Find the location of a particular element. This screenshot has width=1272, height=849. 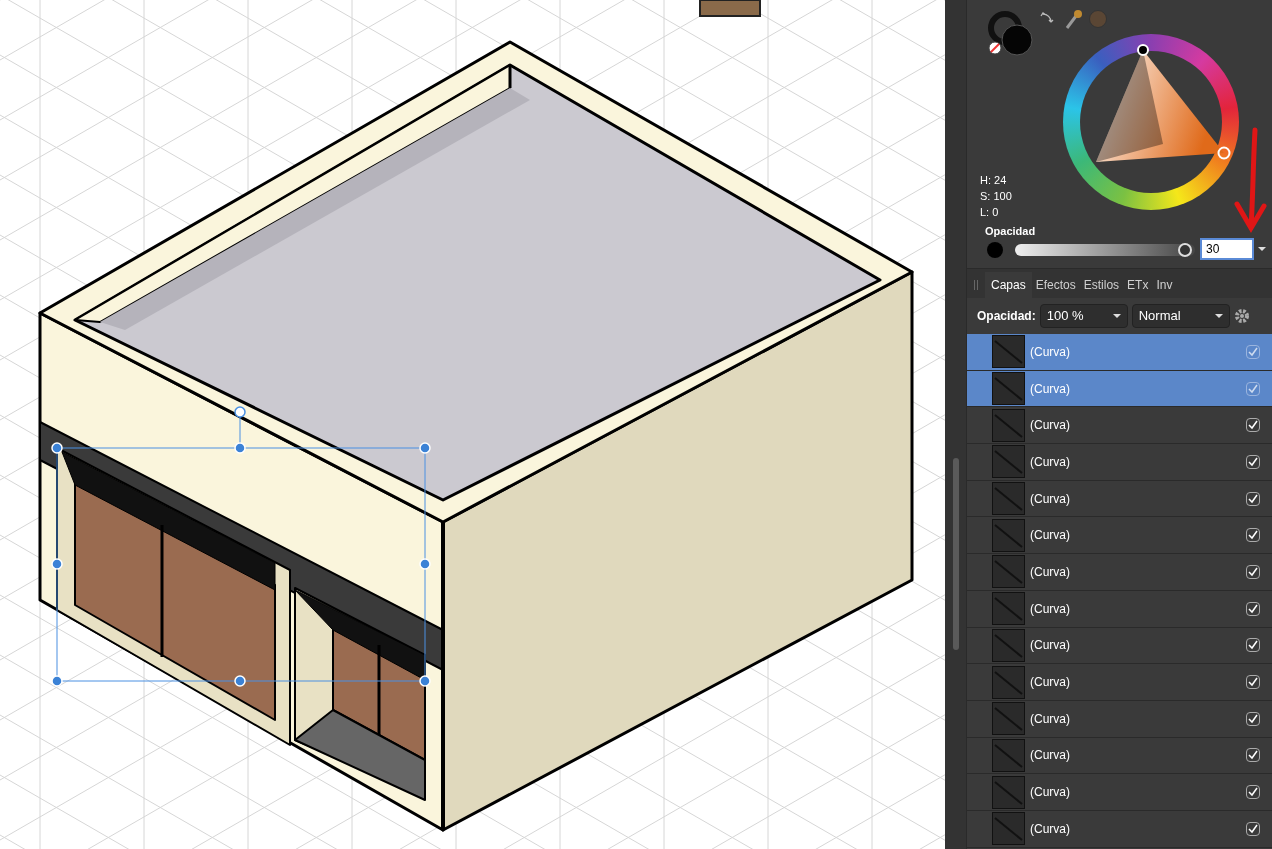

scrollbar-thumb is located at coordinates (956, 554).